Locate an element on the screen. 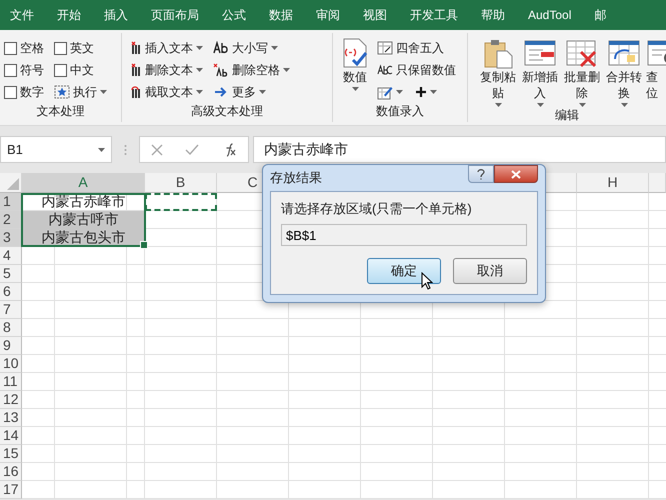  star-icon is located at coordinates (62, 92).